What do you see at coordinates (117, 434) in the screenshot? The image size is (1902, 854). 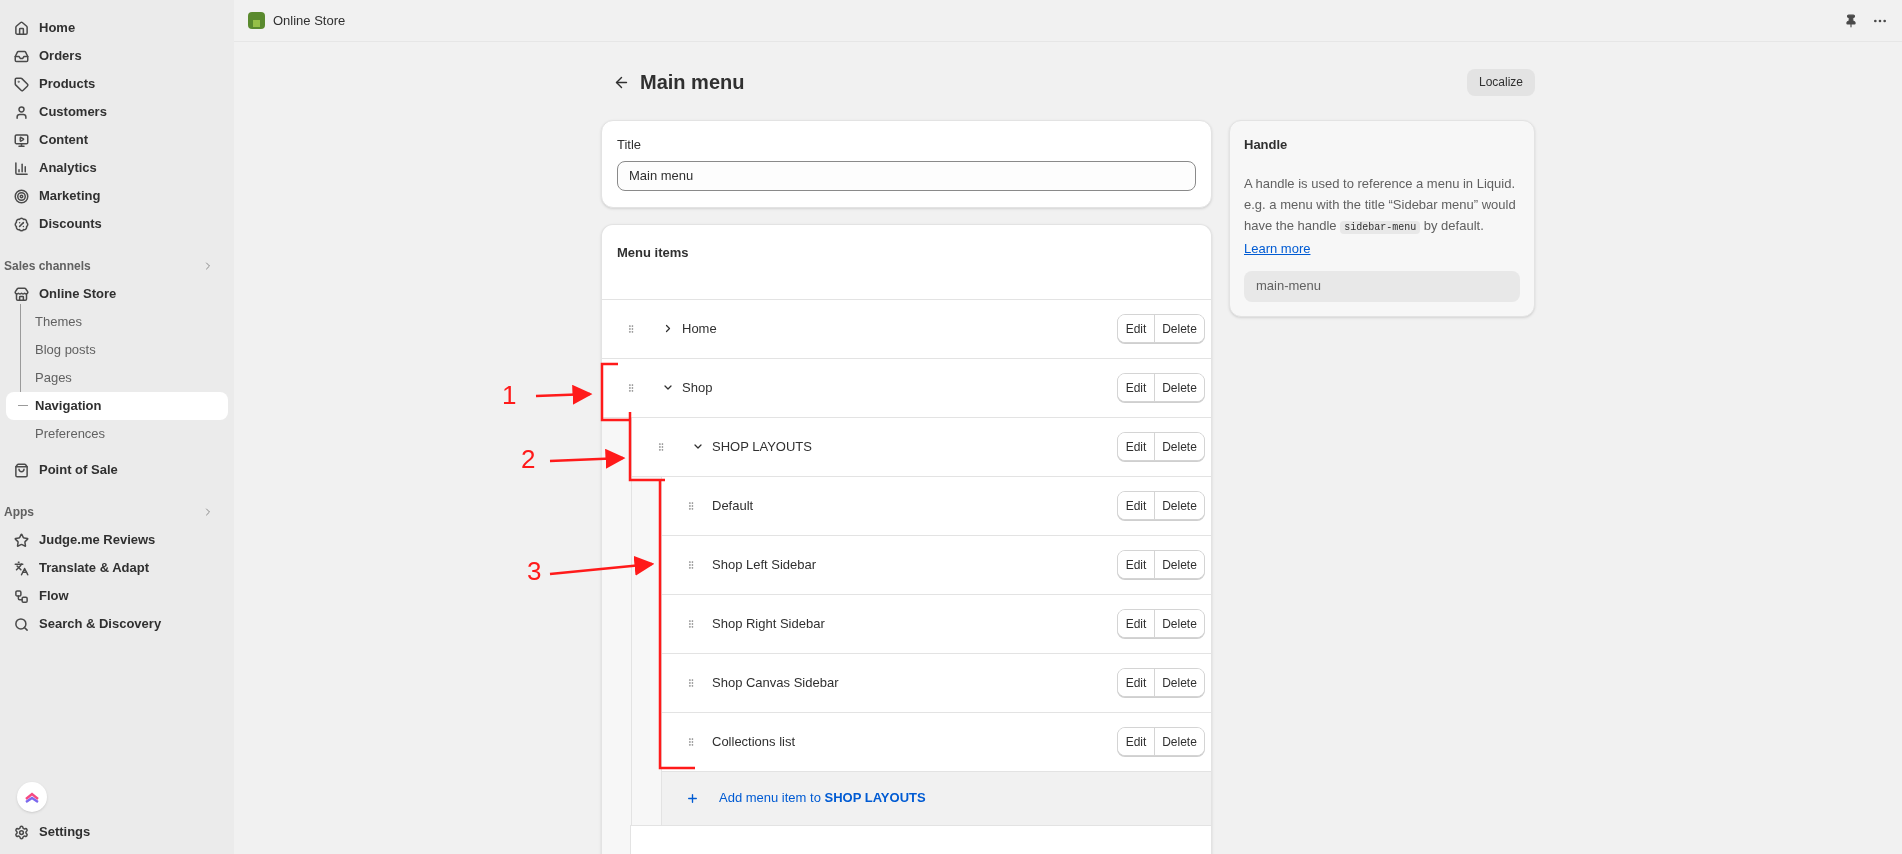 I see `sidebar-subitem: Preferences` at bounding box center [117, 434].